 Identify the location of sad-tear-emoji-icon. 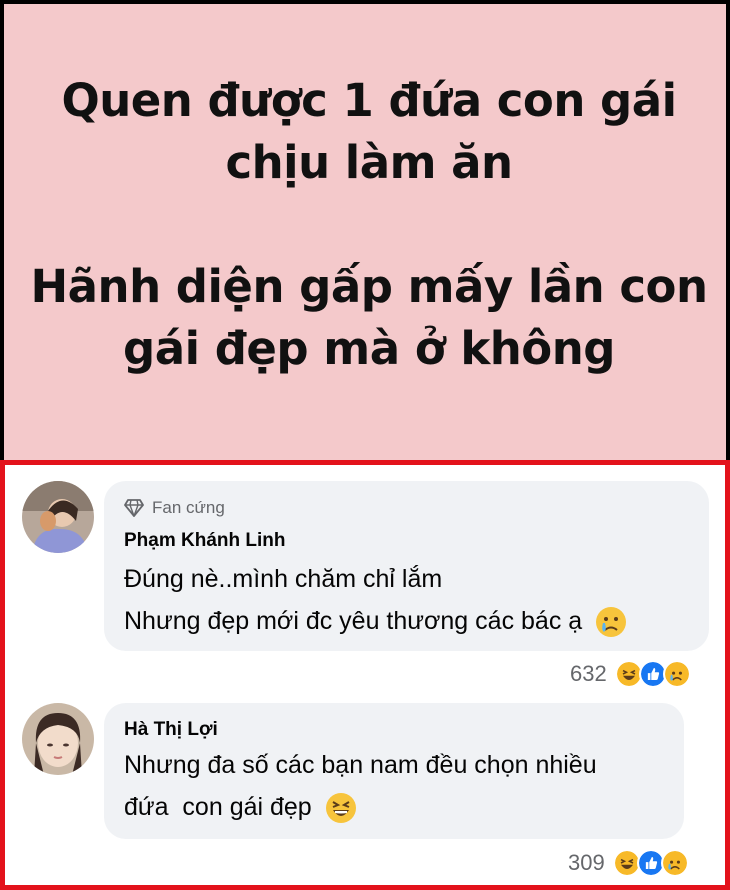
(611, 622).